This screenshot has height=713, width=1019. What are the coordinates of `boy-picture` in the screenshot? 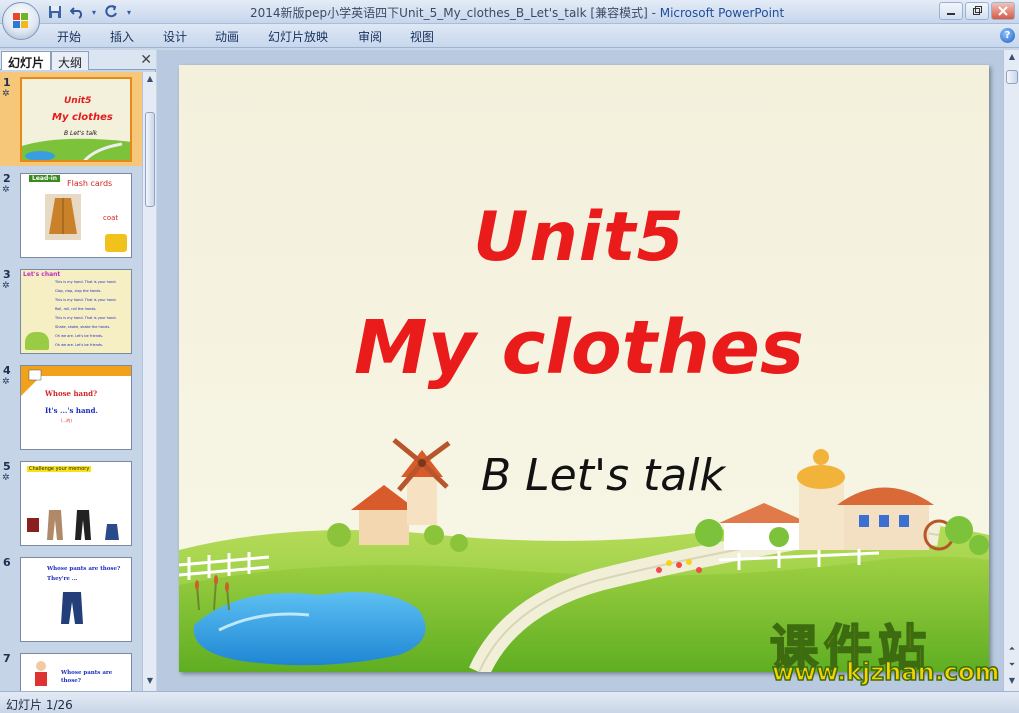 It's located at (41, 673).